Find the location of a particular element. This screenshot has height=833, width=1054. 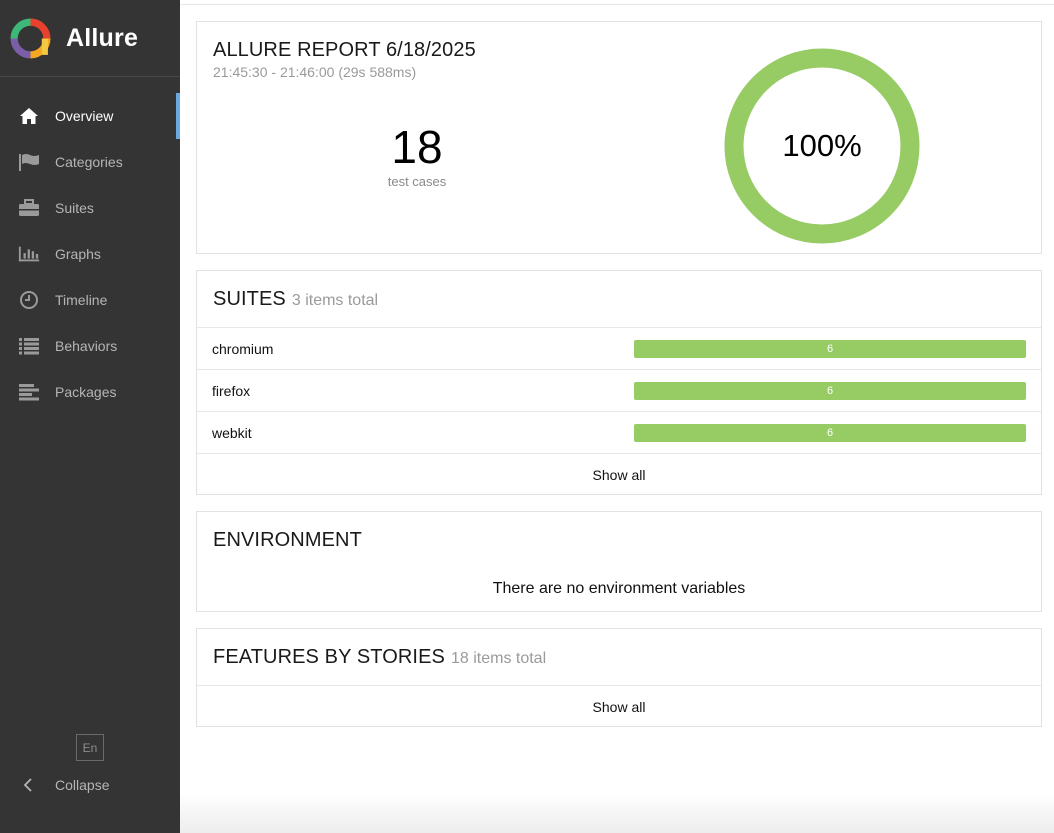

sidebar-item-label: Categories is located at coordinates (89, 162).